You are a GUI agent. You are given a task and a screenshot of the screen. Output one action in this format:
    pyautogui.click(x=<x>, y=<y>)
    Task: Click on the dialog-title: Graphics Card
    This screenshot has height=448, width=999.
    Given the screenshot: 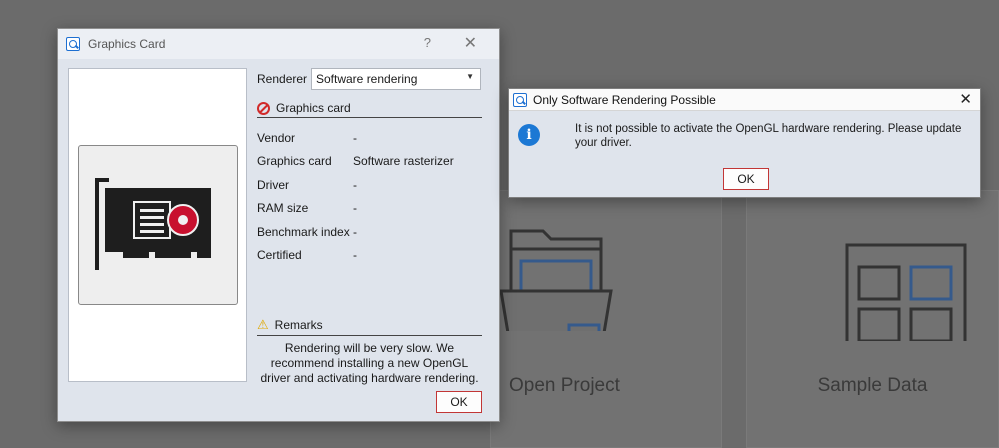 What is the action you would take?
    pyautogui.click(x=127, y=44)
    